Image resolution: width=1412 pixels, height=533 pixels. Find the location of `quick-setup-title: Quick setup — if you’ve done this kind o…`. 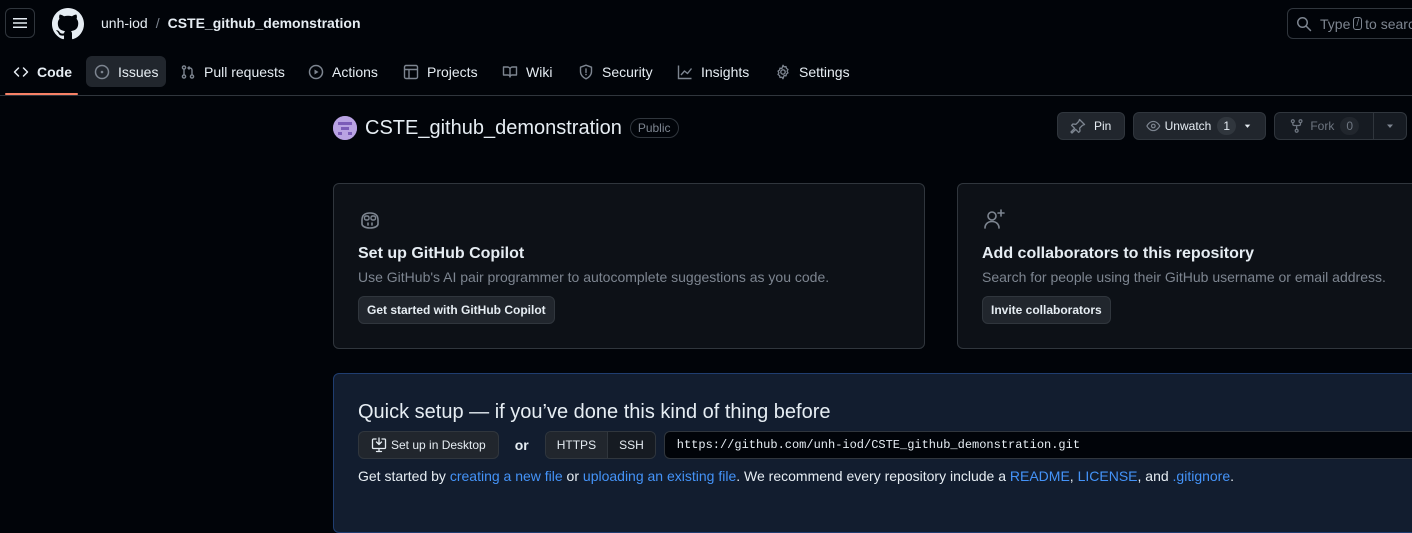

quick-setup-title: Quick setup — if you’ve done this kind o… is located at coordinates (594, 412).